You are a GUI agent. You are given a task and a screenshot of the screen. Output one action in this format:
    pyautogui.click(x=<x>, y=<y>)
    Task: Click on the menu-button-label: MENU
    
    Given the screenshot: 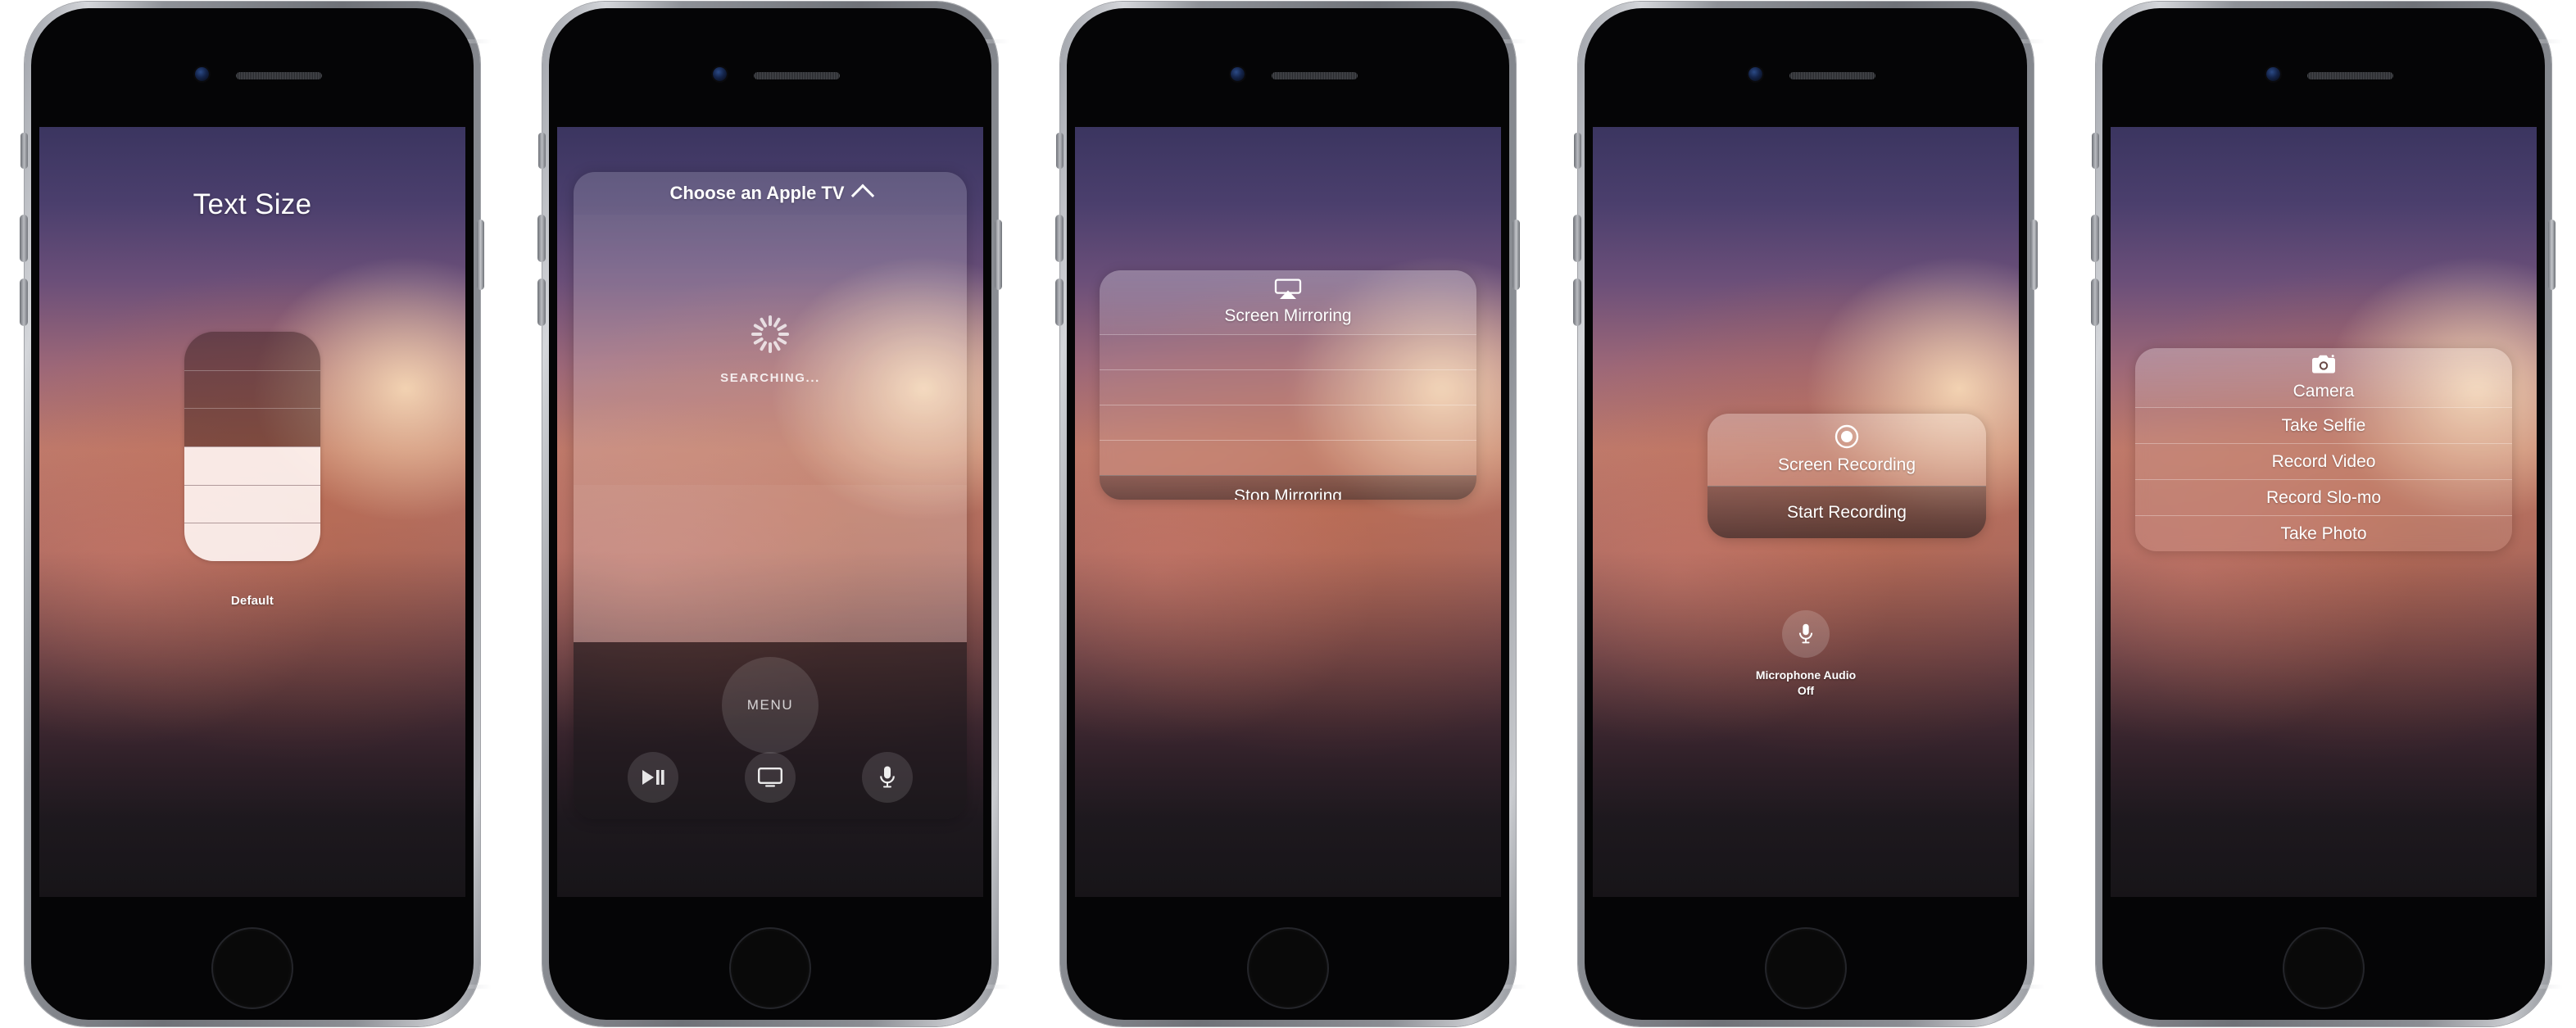 What is the action you would take?
    pyautogui.click(x=770, y=705)
    